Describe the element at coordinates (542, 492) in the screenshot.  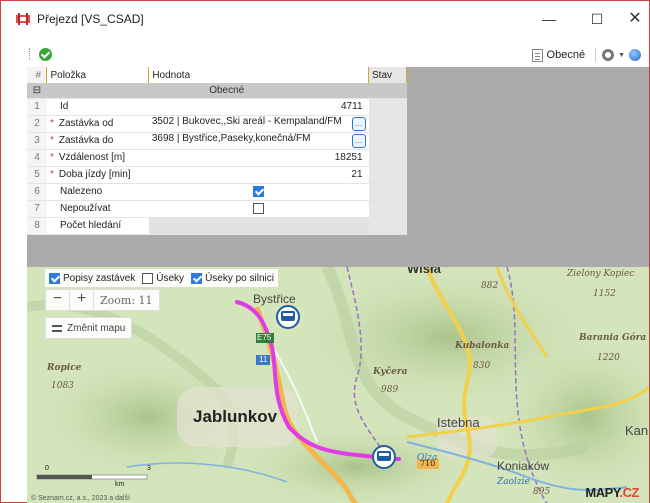
I see `map-label-895: 895` at that location.